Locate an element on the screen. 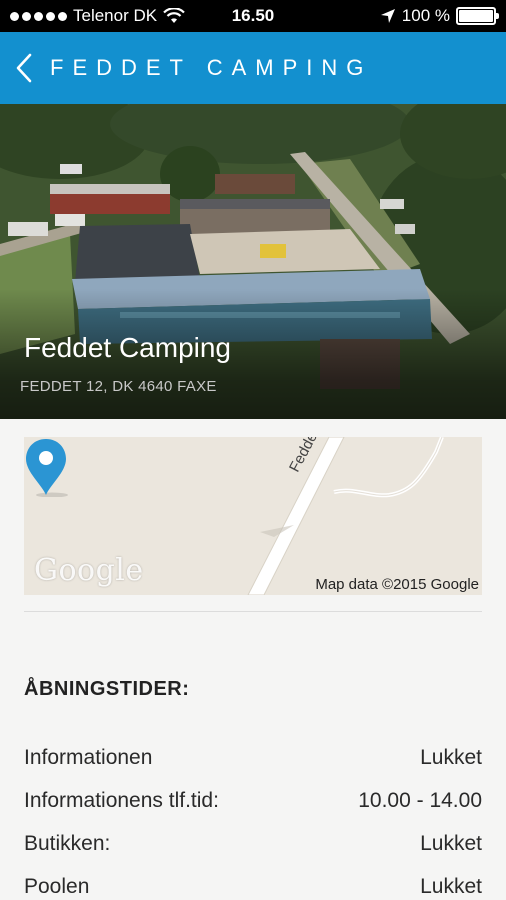 The height and width of the screenshot is (900, 506). status-time: 16.50 is located at coordinates (253, 15).